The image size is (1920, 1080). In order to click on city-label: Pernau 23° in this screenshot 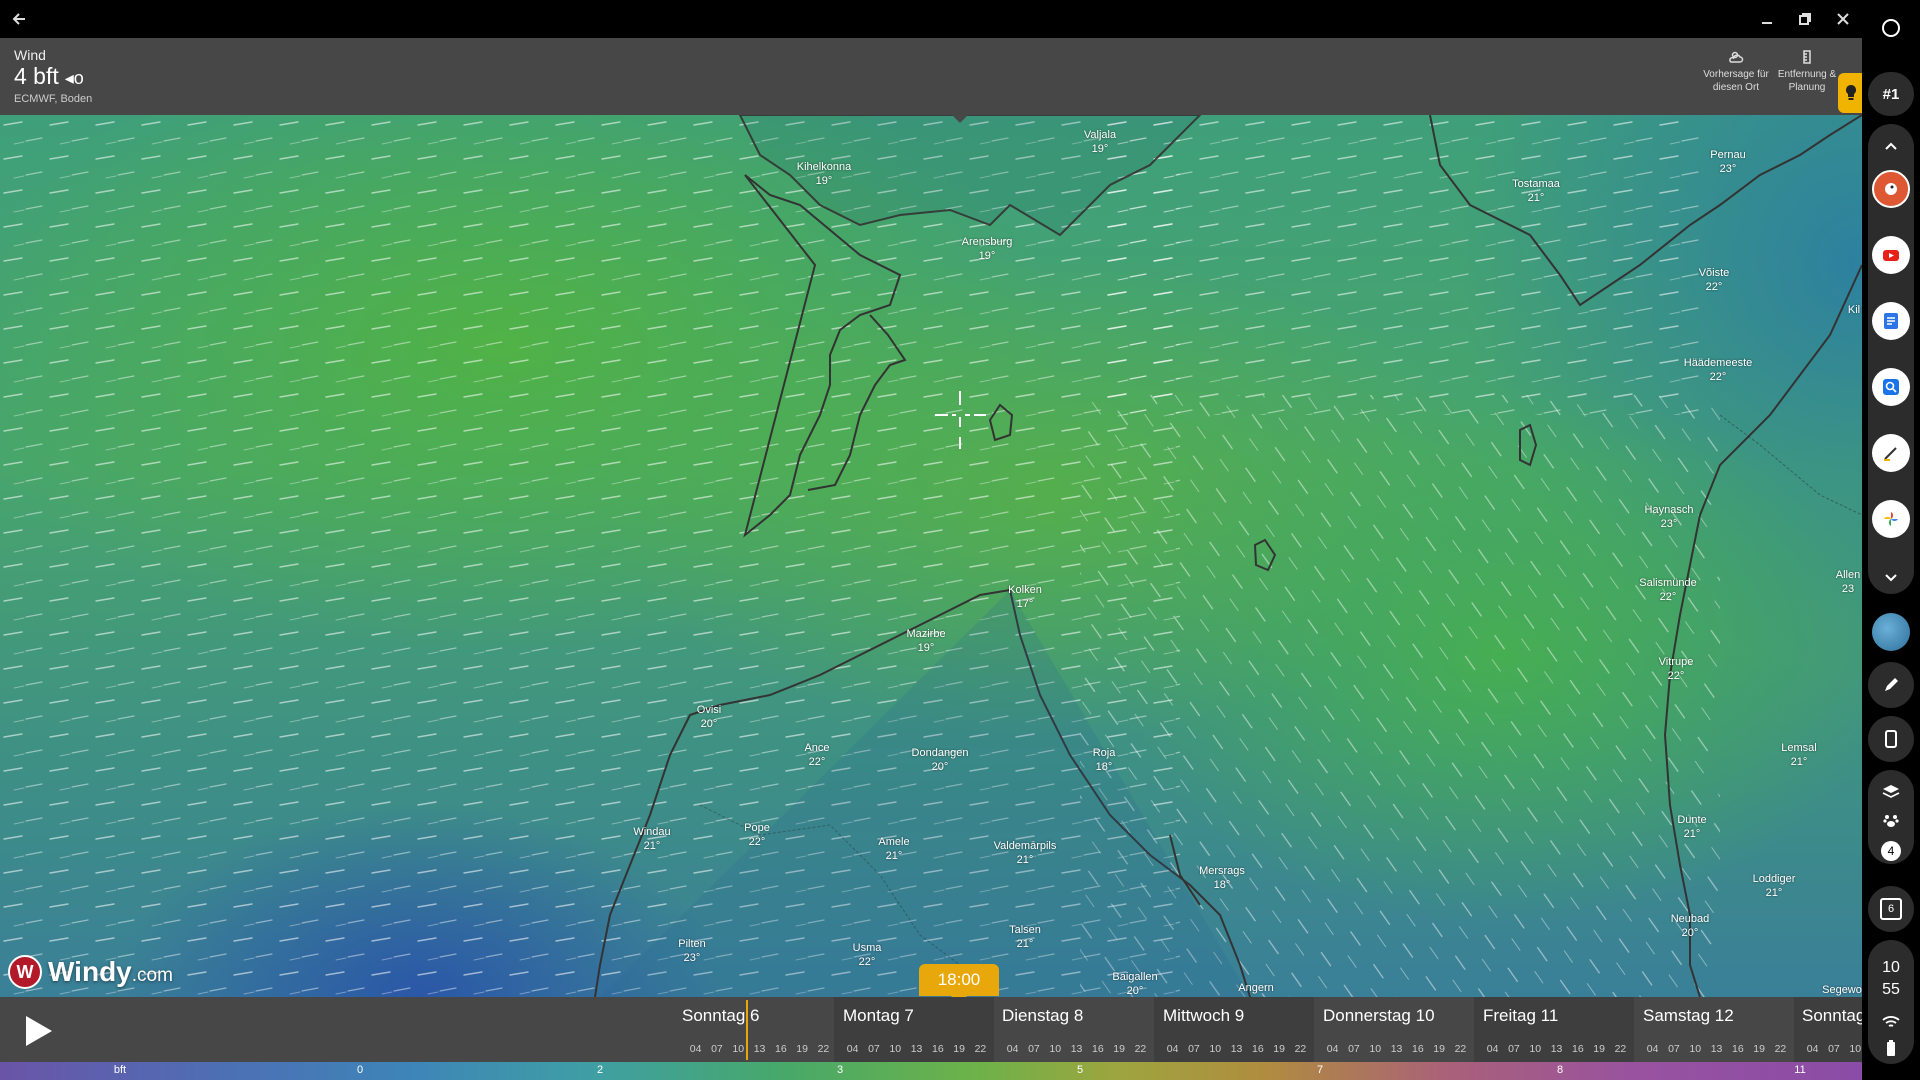, I will do `click(1727, 162)`.